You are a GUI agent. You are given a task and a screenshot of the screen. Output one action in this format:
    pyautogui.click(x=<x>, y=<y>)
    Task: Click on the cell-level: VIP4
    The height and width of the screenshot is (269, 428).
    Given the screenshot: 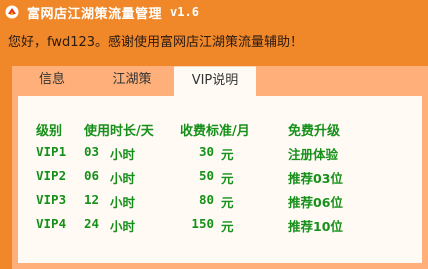 What is the action you would take?
    pyautogui.click(x=51, y=223)
    